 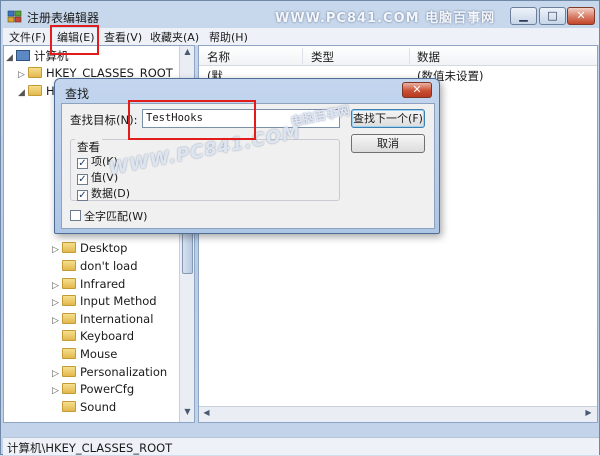 I want to click on column-type: 类型, so click(x=322, y=57).